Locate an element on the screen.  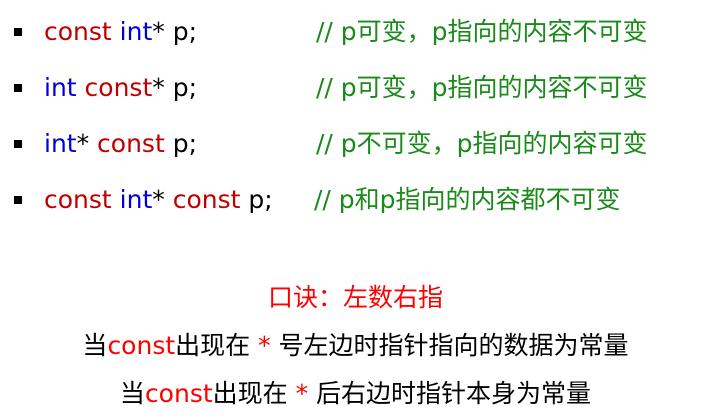
code-snippet: const int* const p; is located at coordinates (158, 200).